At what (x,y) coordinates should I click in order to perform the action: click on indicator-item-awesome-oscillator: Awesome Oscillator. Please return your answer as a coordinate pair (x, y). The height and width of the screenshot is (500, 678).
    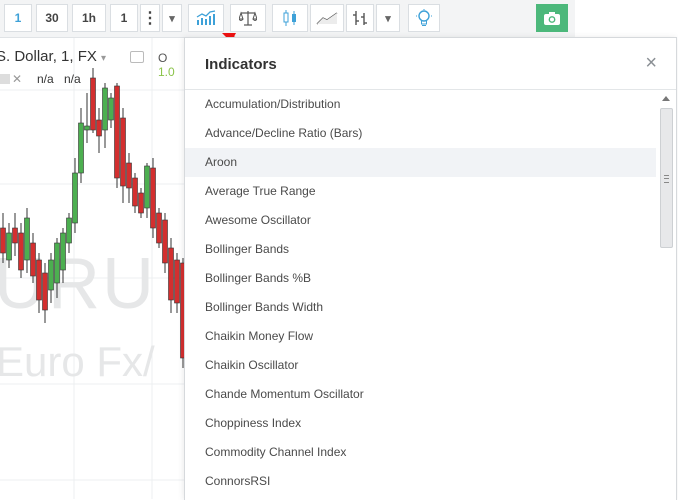
    Looking at the image, I should click on (420, 220).